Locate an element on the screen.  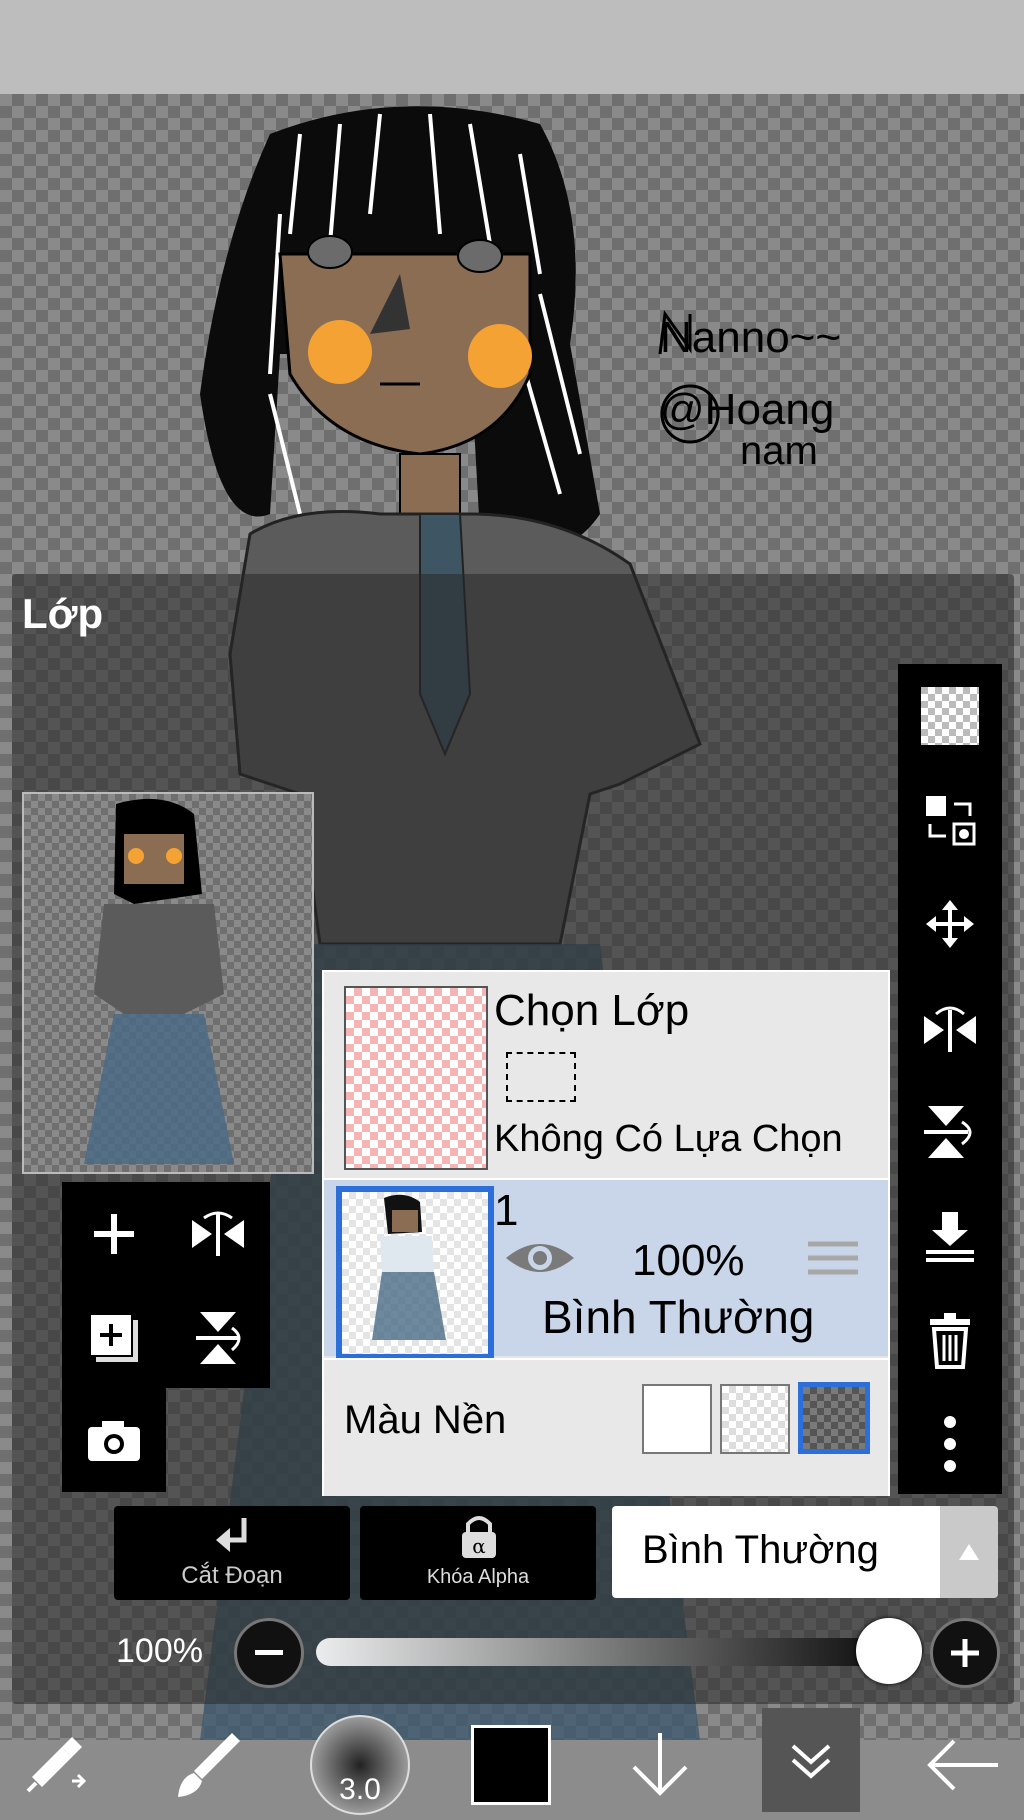
color-swatch is located at coordinates (511, 1765).